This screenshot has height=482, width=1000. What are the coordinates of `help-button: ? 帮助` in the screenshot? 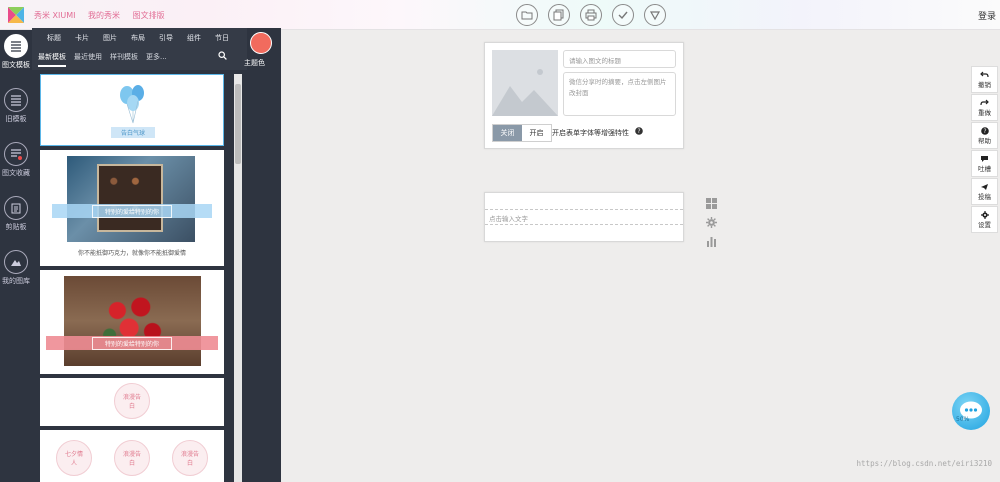 It's located at (984, 135).